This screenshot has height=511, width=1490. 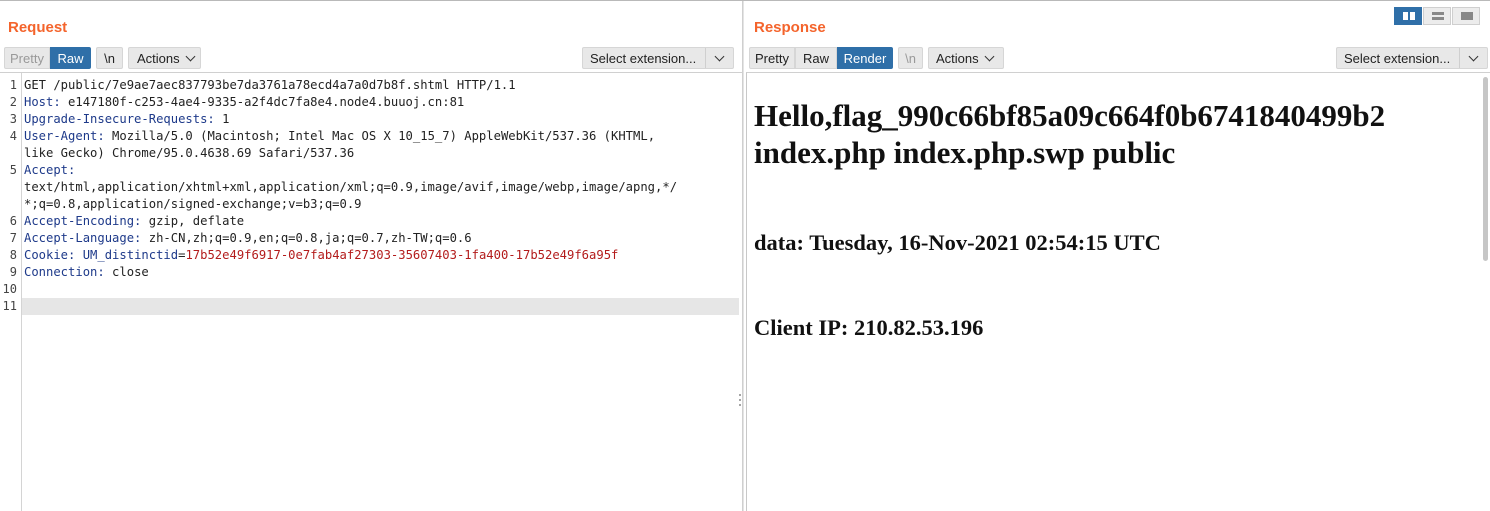 What do you see at coordinates (64, 272) in the screenshot?
I see `header-key: Connection:` at bounding box center [64, 272].